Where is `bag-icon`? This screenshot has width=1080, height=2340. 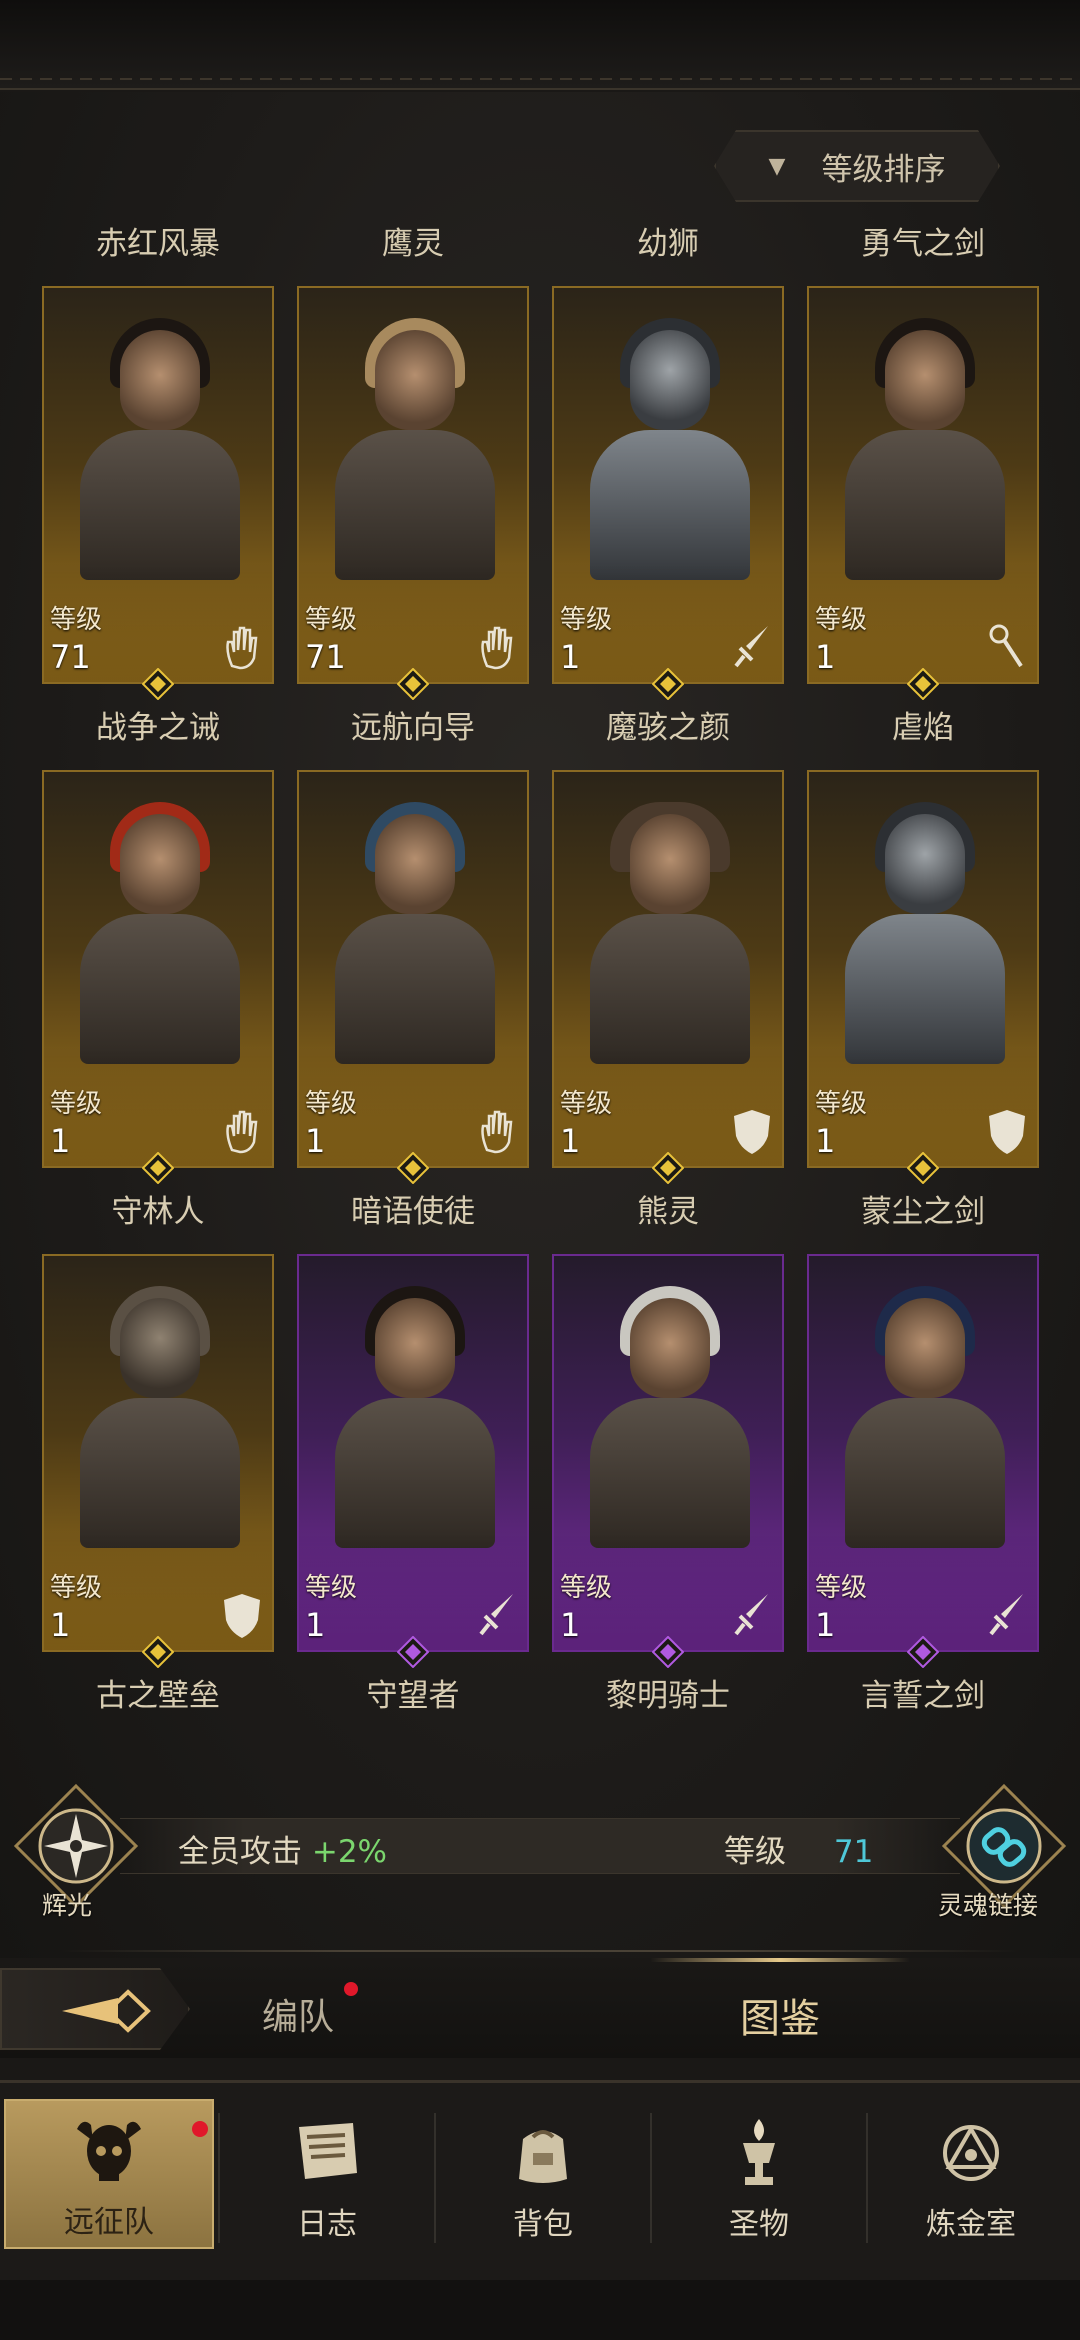
bag-icon is located at coordinates (543, 2156).